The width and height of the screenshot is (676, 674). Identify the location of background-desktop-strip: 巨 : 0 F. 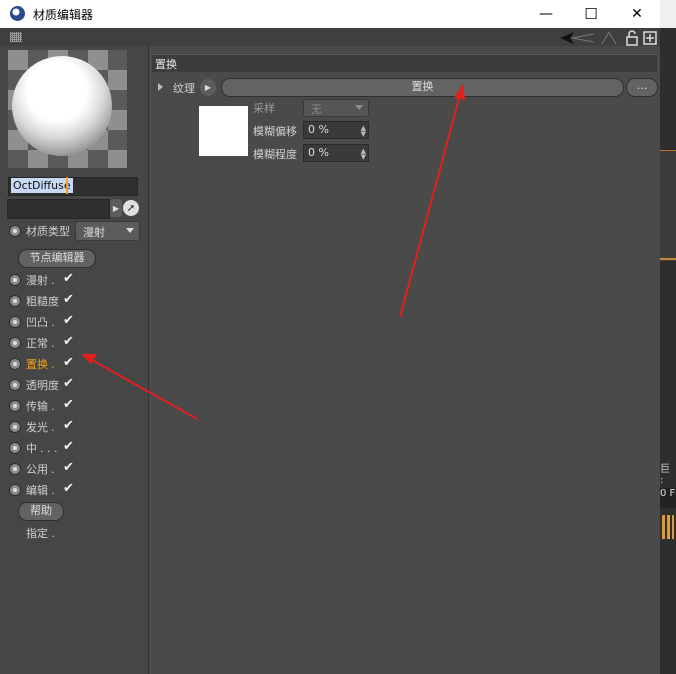
(668, 337).